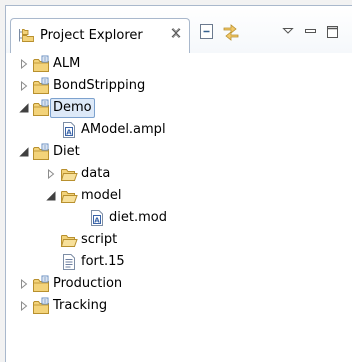 This screenshot has width=352, height=362. I want to click on tree-item-label: diet.mod, so click(138, 217).